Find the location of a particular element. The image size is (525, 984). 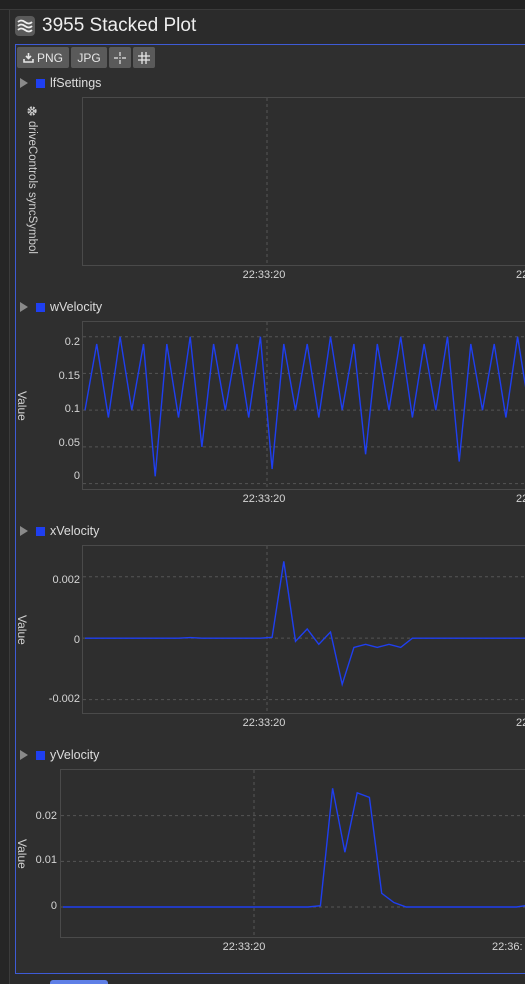

y-tick-label: 0.1 is located at coordinates (72, 409).